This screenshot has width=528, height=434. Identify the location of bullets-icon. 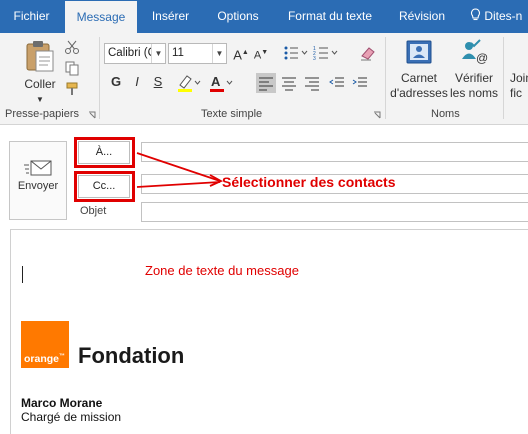
(296, 53).